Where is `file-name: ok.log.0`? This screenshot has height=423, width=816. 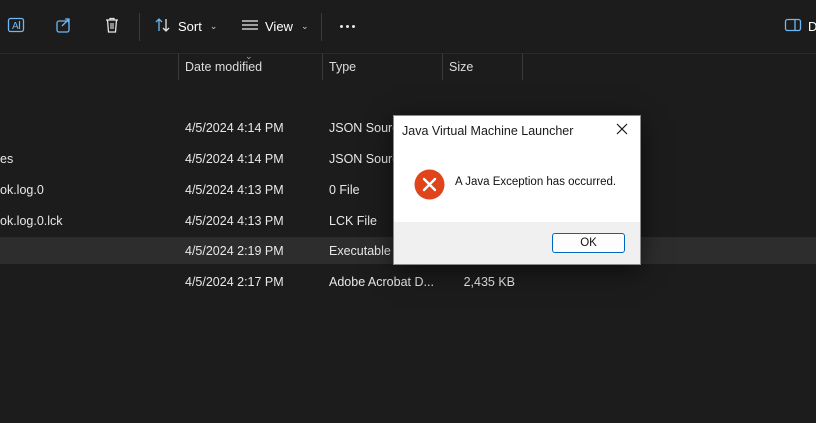
file-name: ok.log.0 is located at coordinates (22, 189).